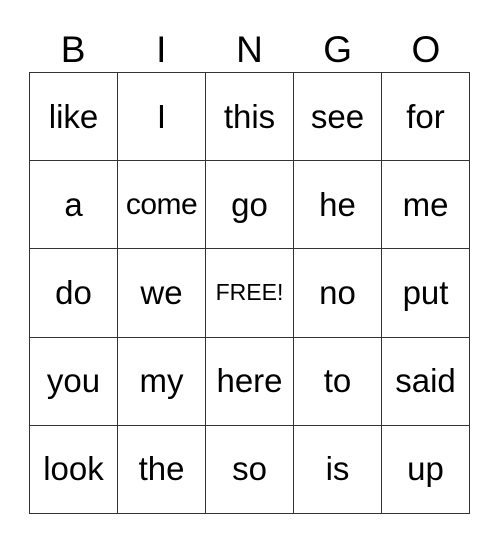 The height and width of the screenshot is (544, 500). I want to click on bingo-cell: my, so click(162, 381).